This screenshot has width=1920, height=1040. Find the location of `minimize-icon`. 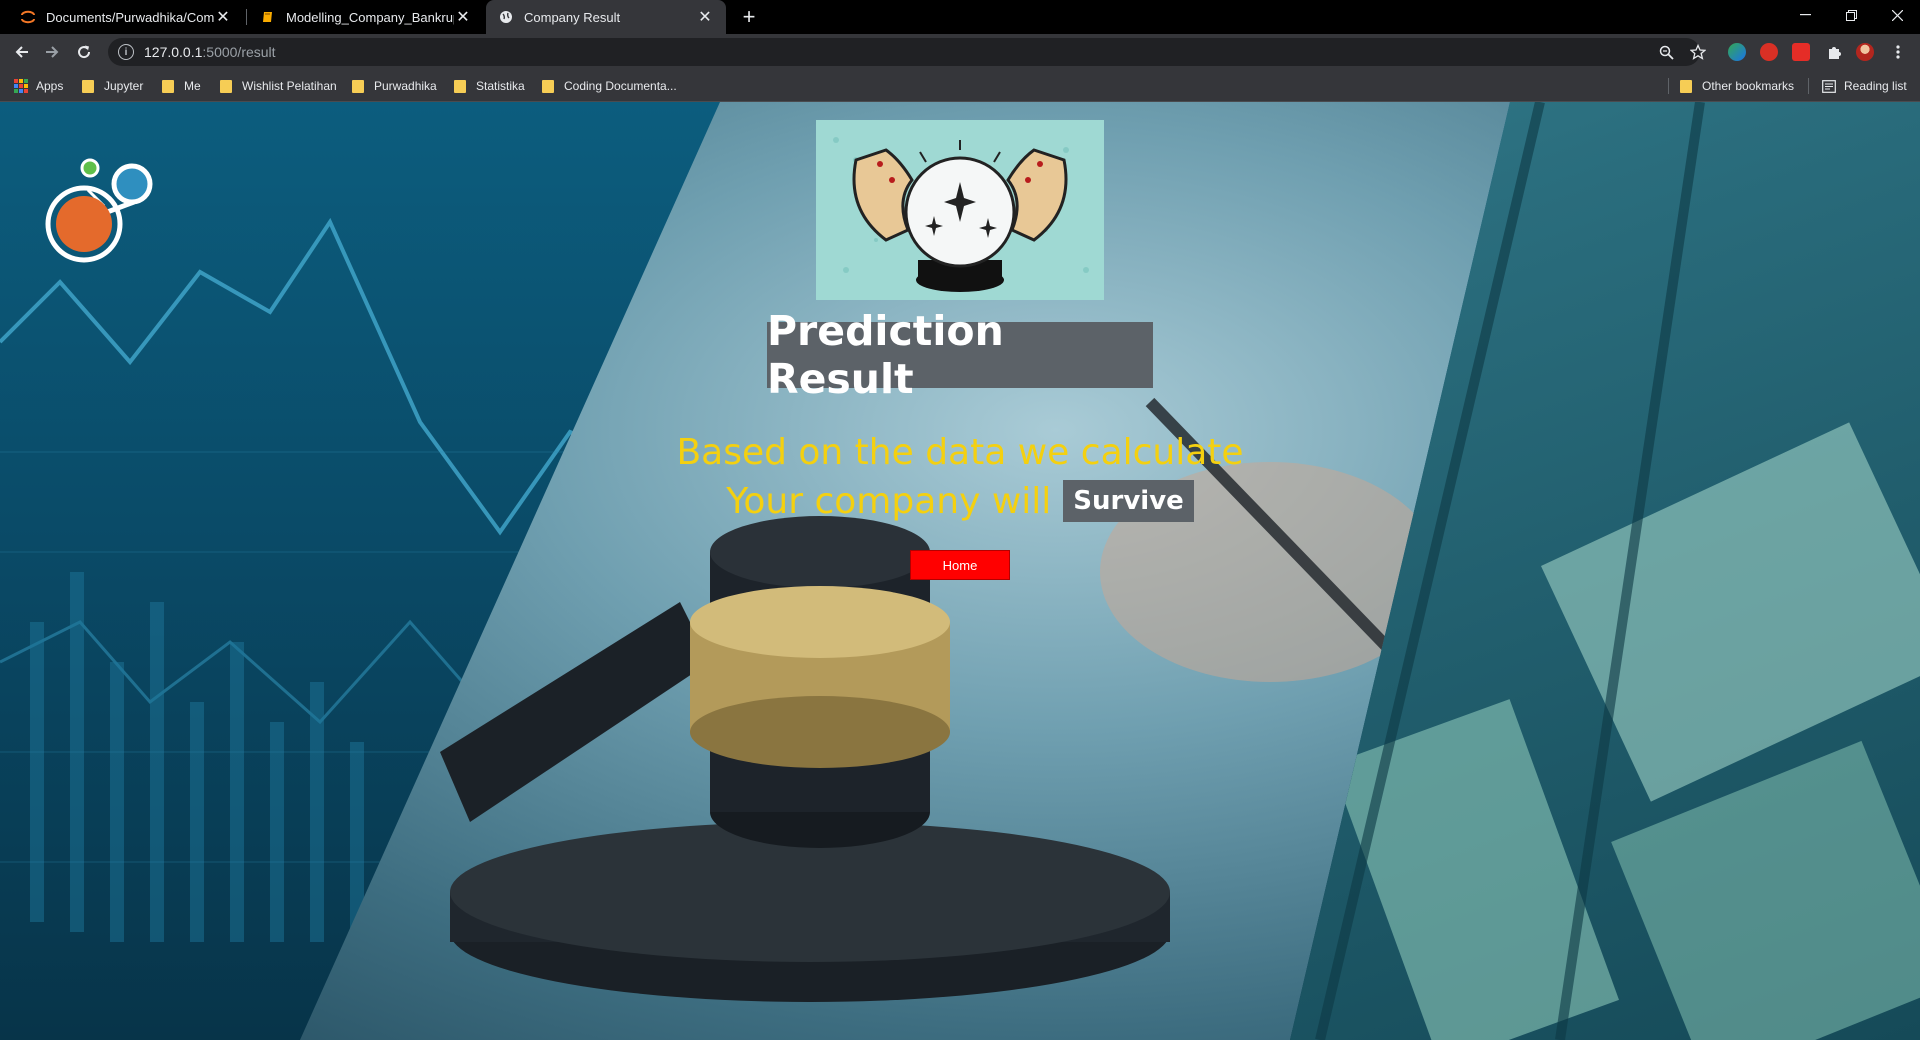

minimize-icon is located at coordinates (1805, 15).